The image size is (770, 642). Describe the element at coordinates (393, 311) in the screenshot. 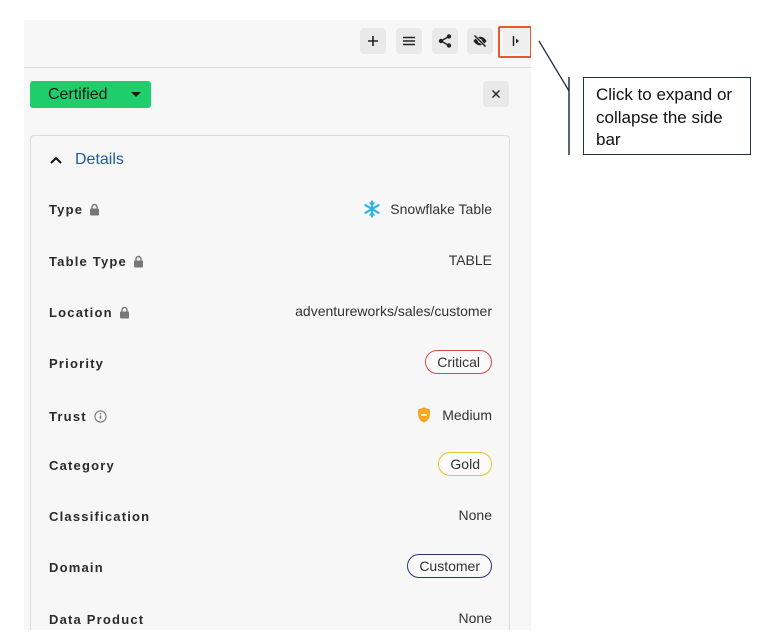

I see `detail-value: adventureworks/sales/customer` at that location.